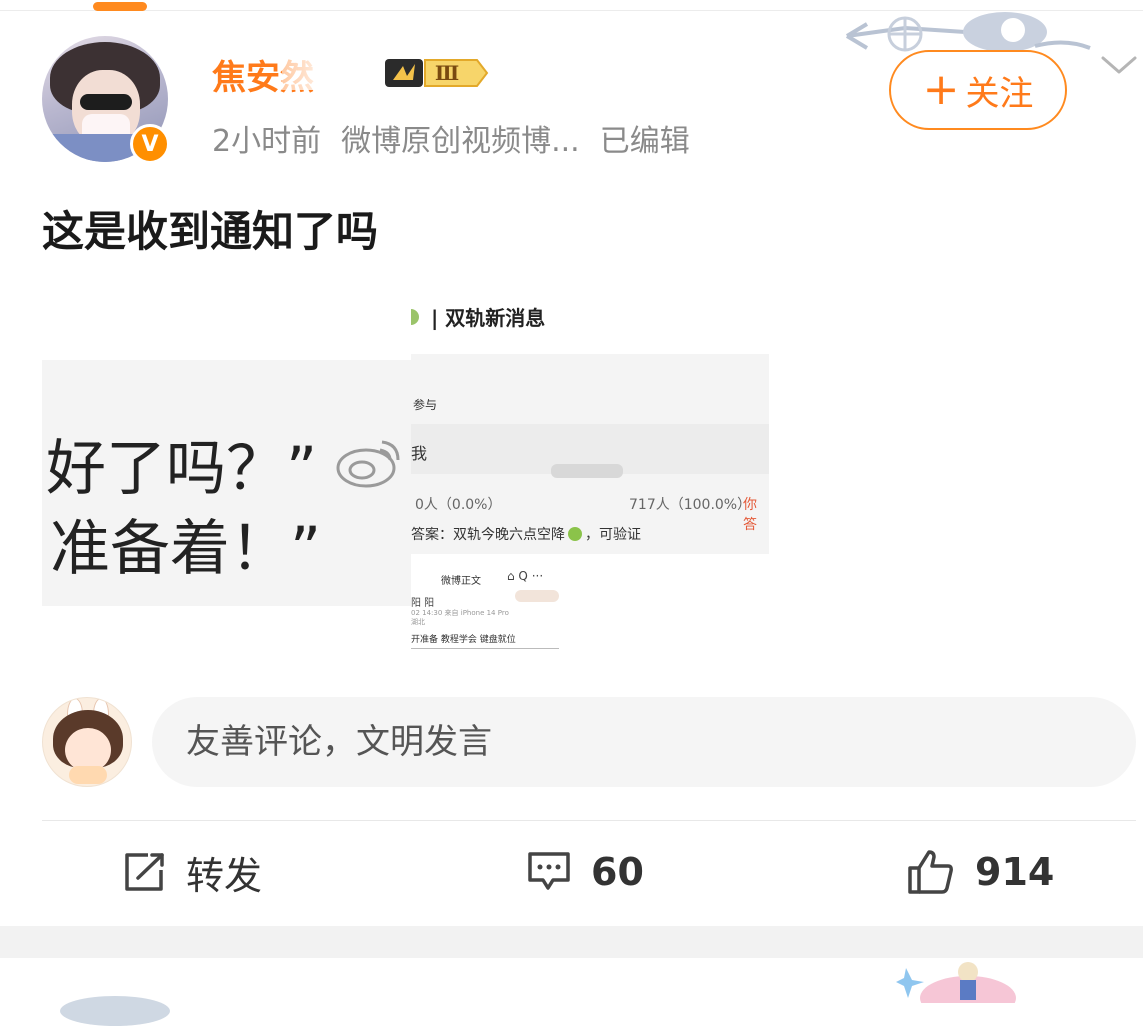  I want to click on blurred-tag, so click(587, 471).